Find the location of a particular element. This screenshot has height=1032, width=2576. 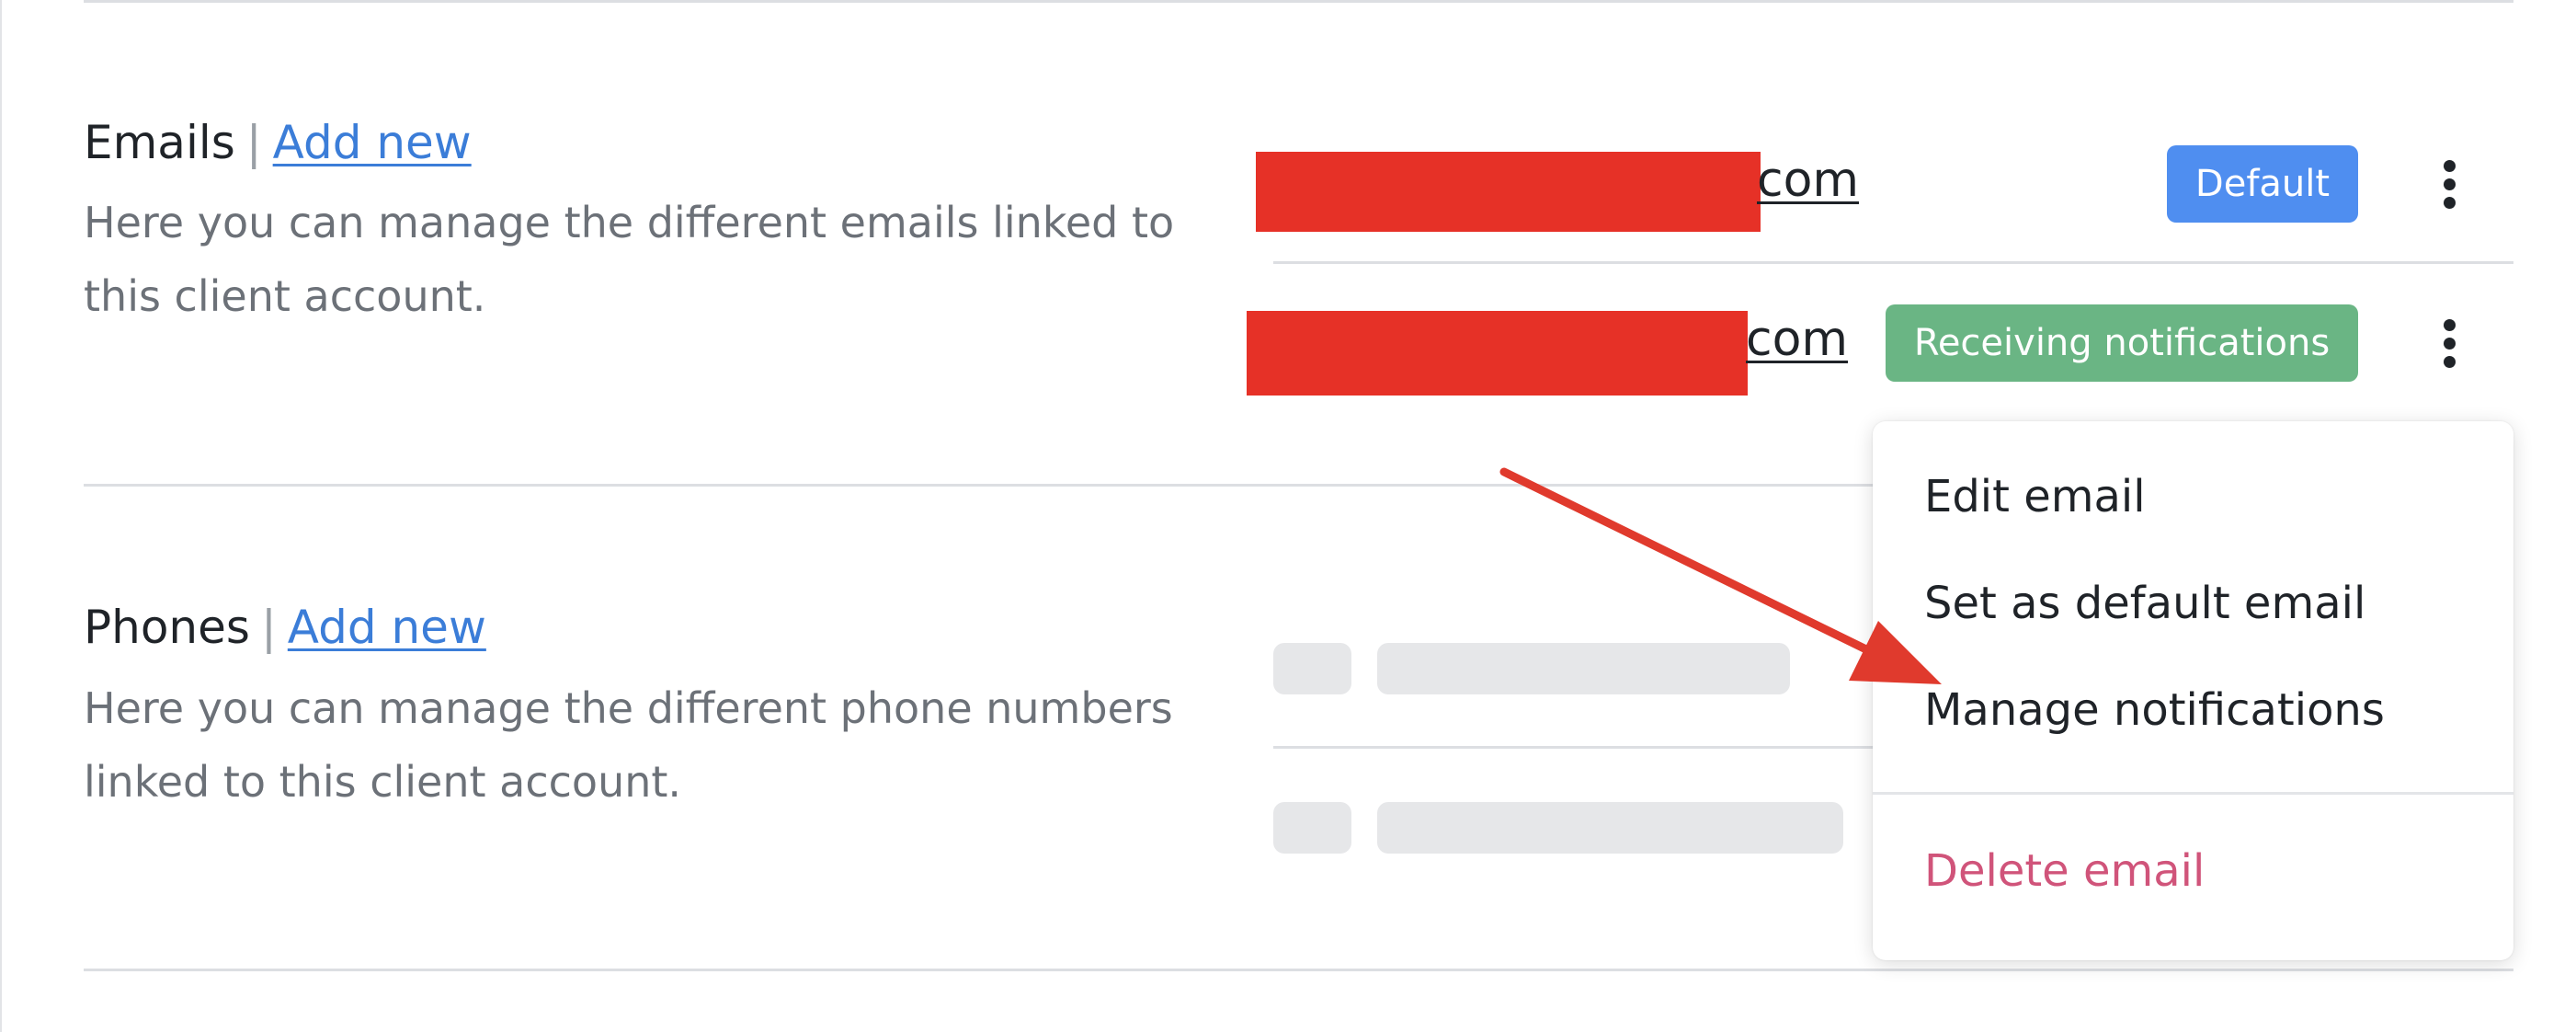

default-badge: Default is located at coordinates (2262, 184).